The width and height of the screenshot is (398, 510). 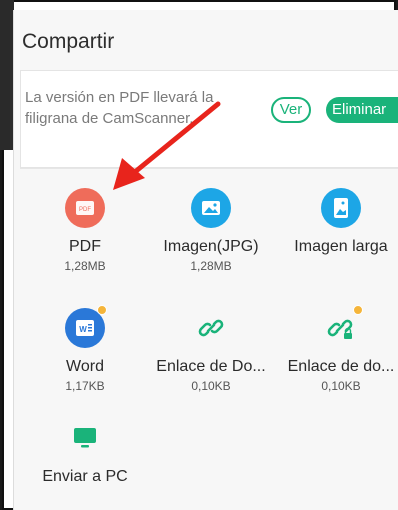 What do you see at coordinates (209, 168) in the screenshot?
I see `divider` at bounding box center [209, 168].